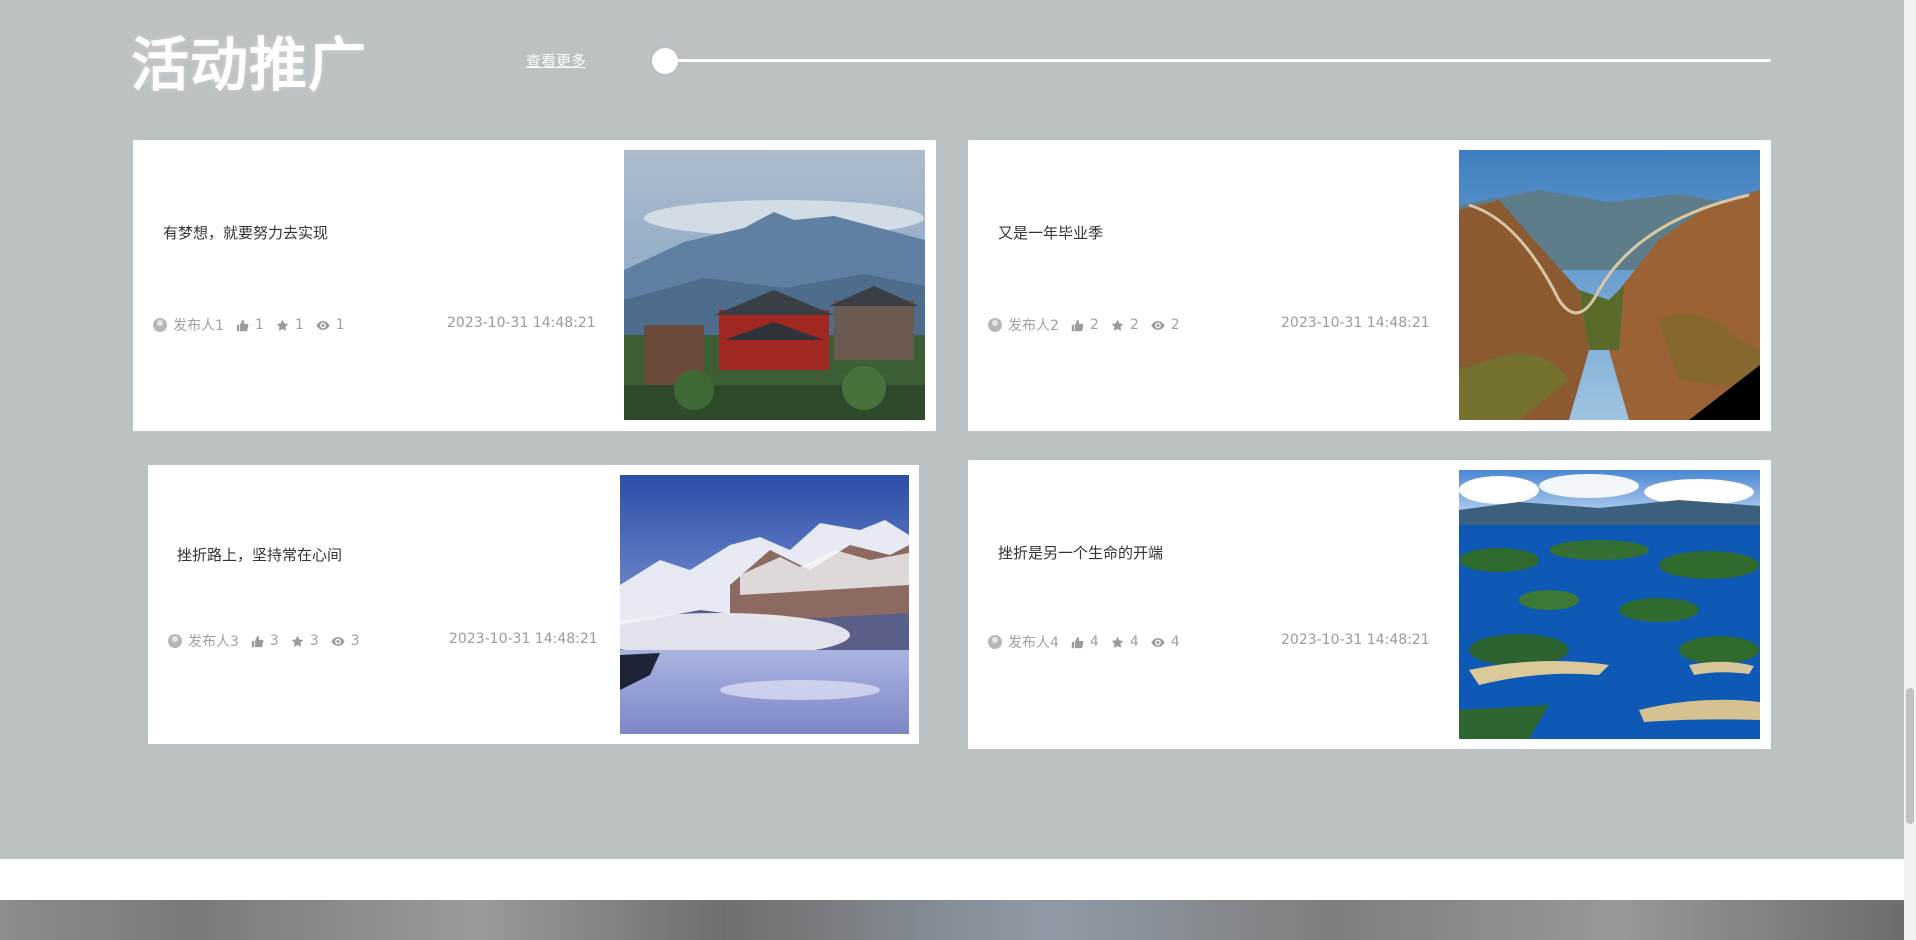 The height and width of the screenshot is (940, 1916). Describe the element at coordinates (340, 325) in the screenshot. I see `views-count: 1` at that location.